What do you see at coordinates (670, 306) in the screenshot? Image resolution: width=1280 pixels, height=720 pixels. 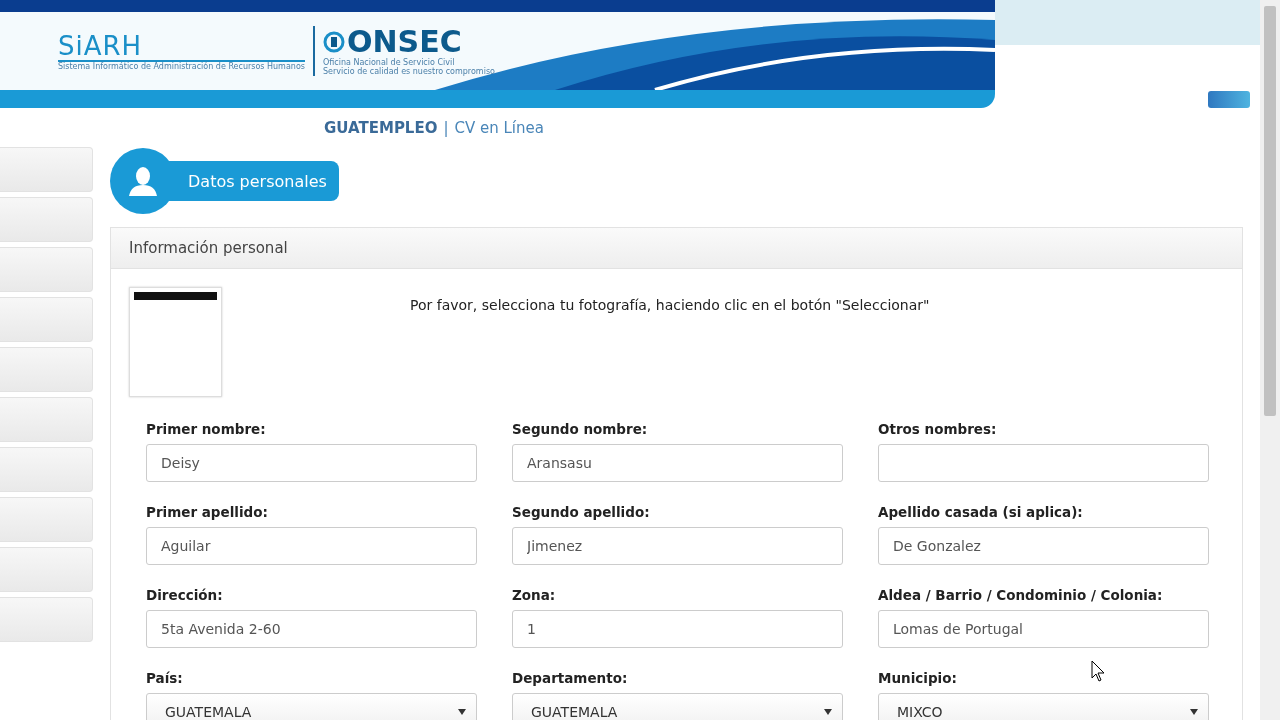 I see `photo-prompt: Por favor, selecciona tu fotografía, haciendo clic en el botón "Seleccionar"` at bounding box center [670, 306].